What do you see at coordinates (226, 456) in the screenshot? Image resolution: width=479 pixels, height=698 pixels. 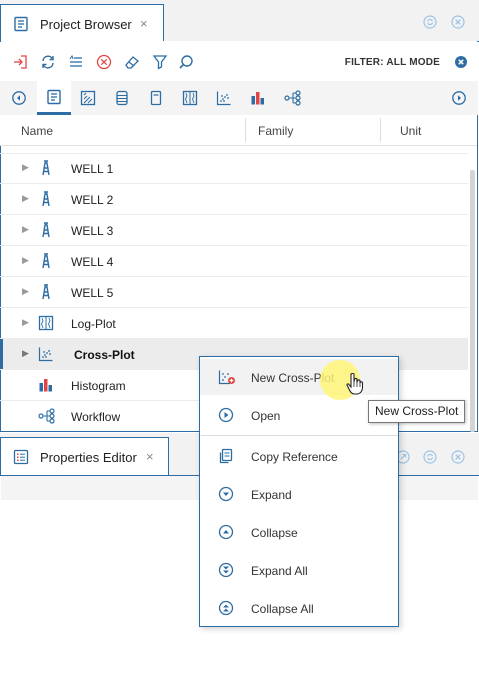 I see `copy-icon` at bounding box center [226, 456].